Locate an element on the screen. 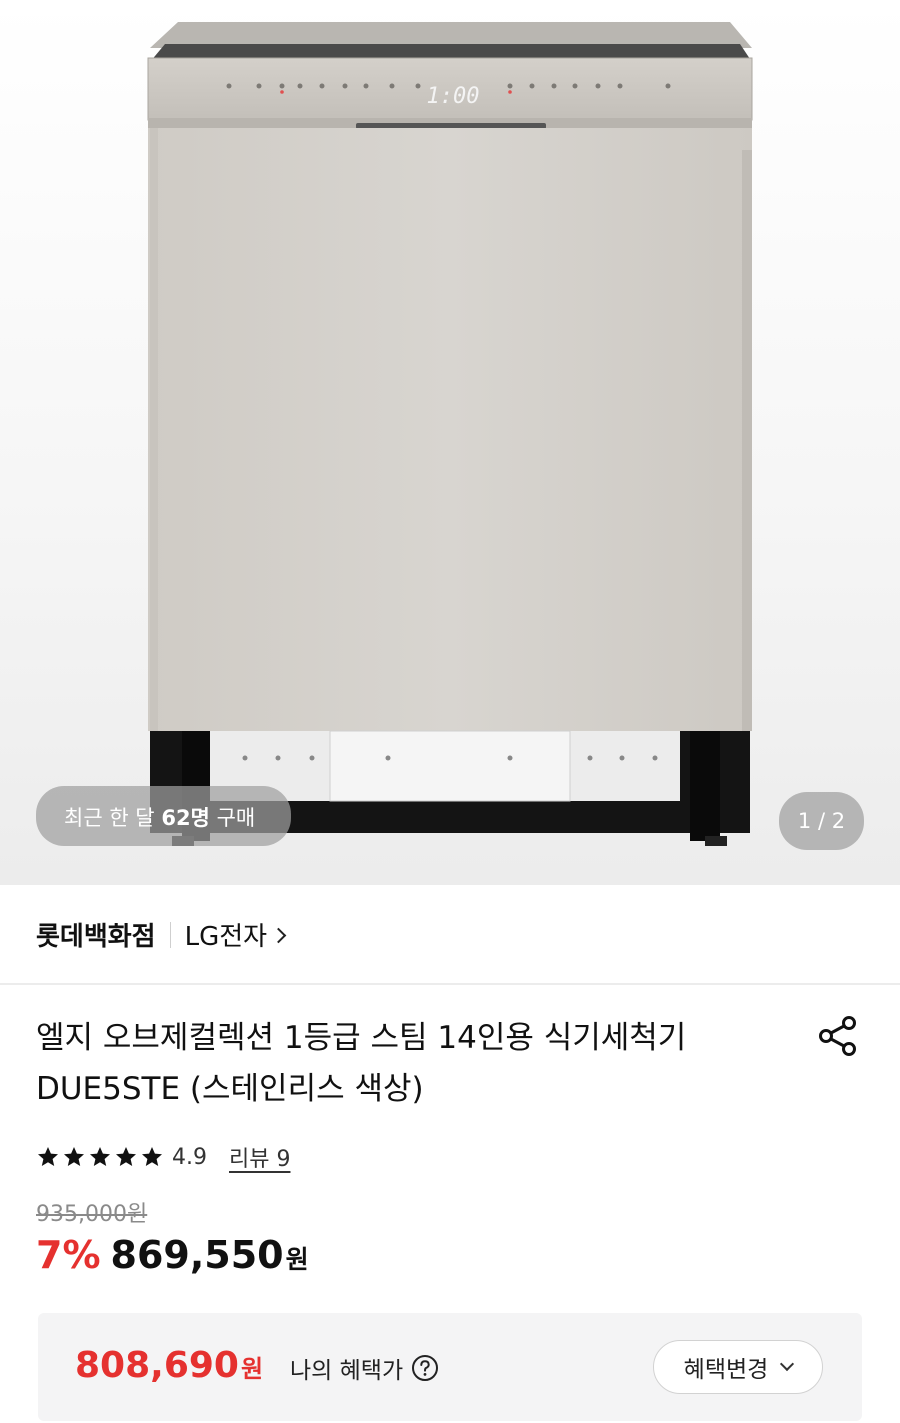 The height and width of the screenshot is (1423, 900). benefit-label-text: 나의 혜택가 is located at coordinates (347, 1371).